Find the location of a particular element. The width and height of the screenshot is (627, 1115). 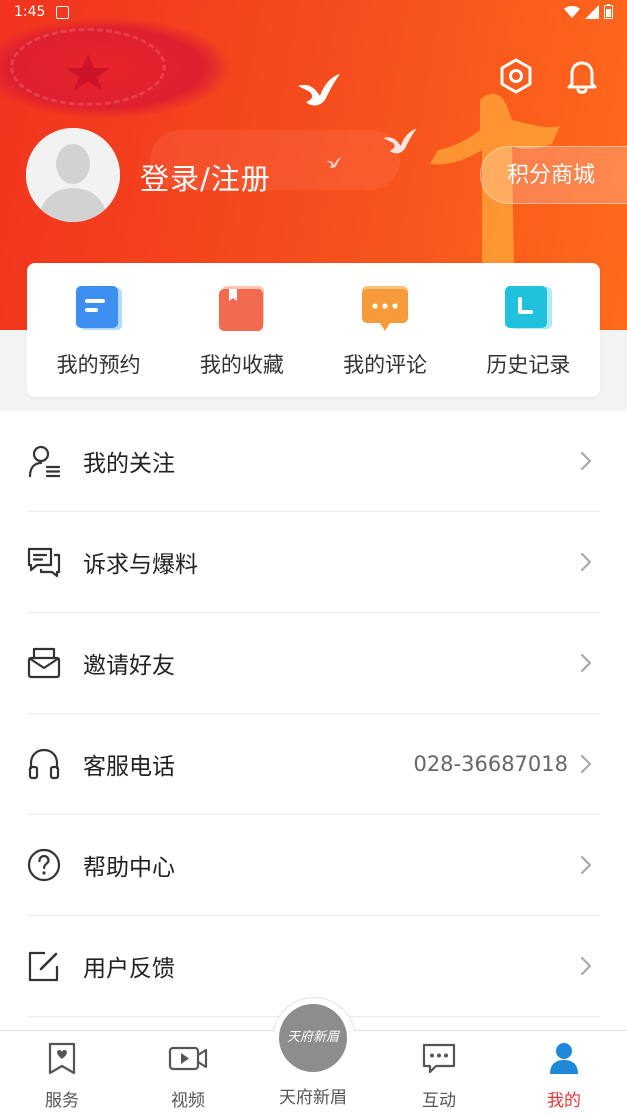

tab-video: 视频 is located at coordinates (188, 1076).